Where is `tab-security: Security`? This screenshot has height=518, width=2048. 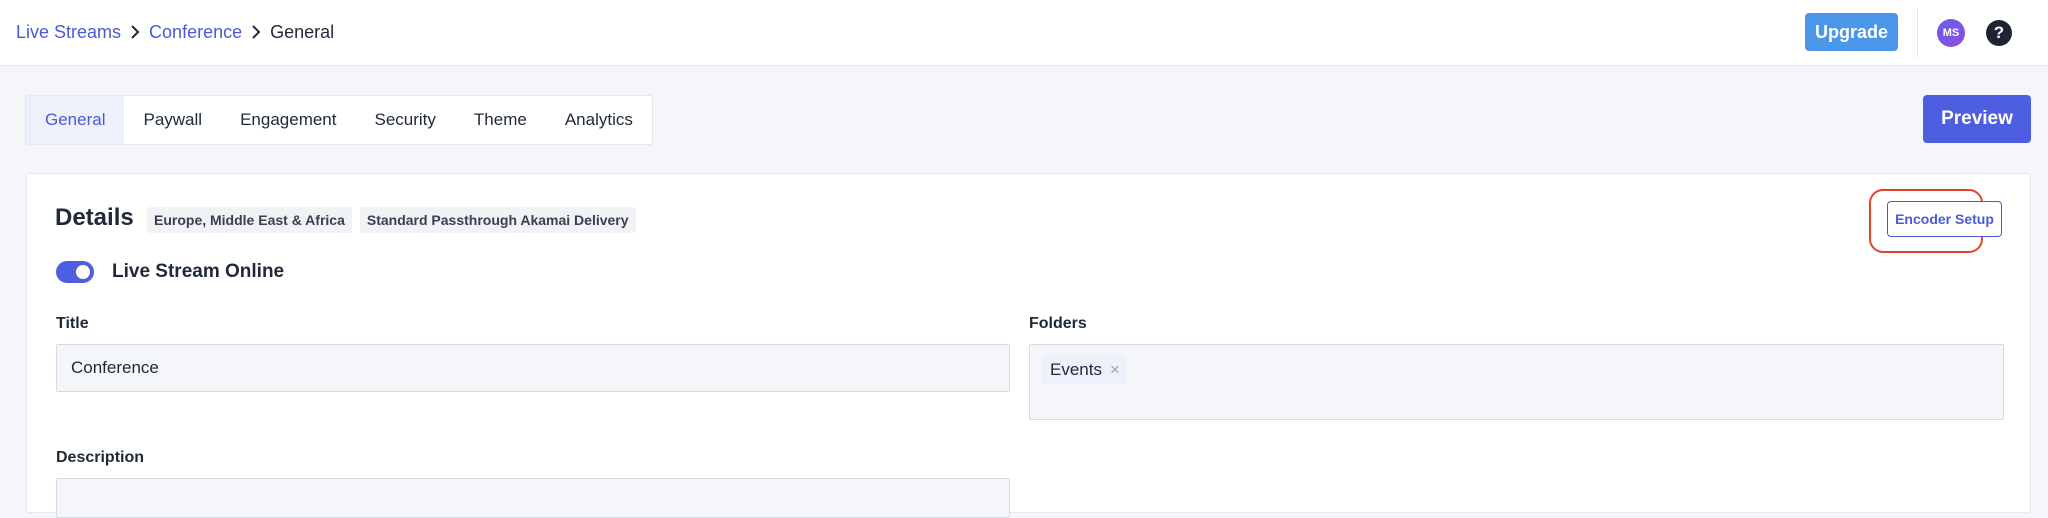 tab-security: Security is located at coordinates (404, 120).